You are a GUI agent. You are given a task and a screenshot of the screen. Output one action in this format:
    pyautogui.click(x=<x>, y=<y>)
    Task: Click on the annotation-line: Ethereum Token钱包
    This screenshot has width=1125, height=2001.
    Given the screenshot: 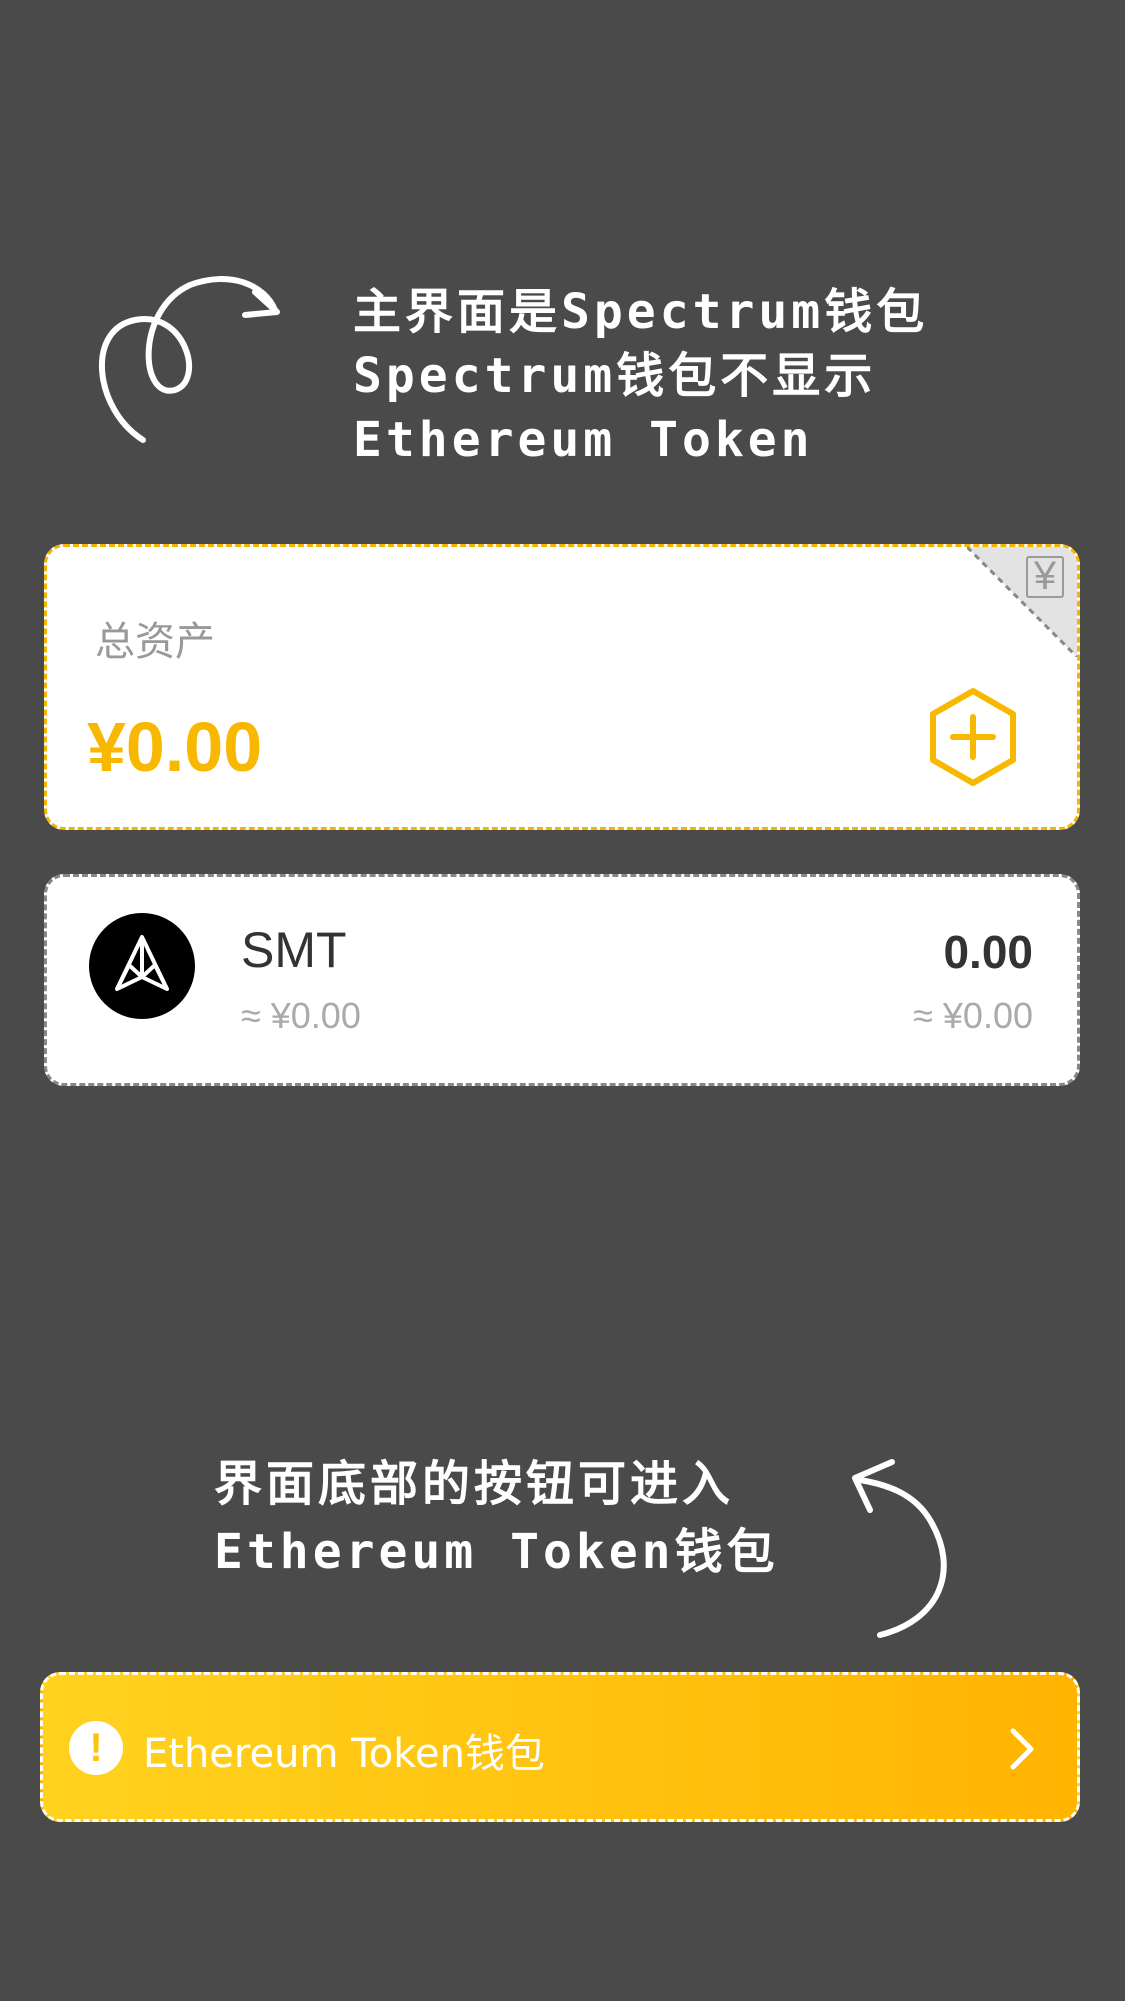 What is the action you would take?
    pyautogui.click(x=496, y=1552)
    